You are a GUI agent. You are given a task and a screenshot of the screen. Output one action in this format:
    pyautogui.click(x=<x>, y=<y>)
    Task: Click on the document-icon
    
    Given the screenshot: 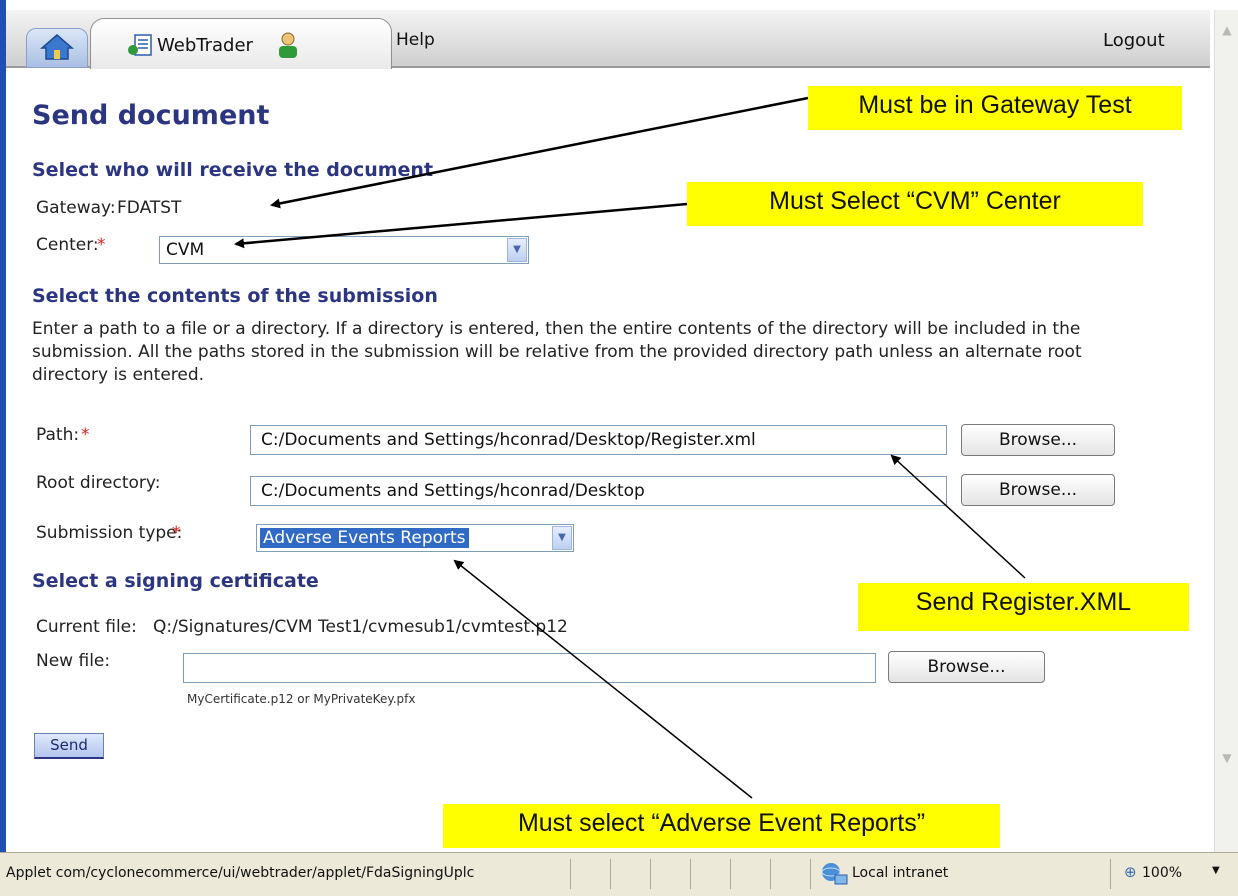 What is the action you would take?
    pyautogui.click(x=140, y=45)
    